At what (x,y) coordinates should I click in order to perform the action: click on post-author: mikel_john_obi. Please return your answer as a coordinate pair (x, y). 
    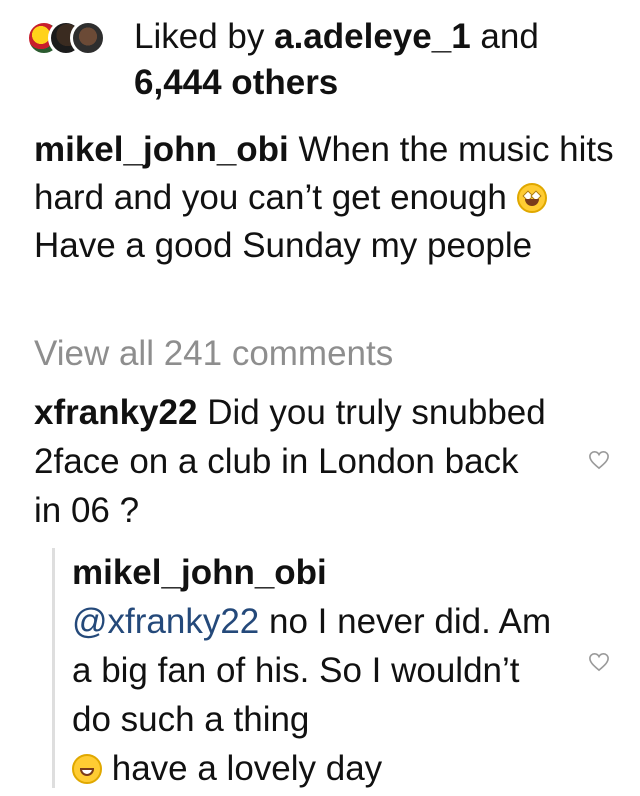
    Looking at the image, I should click on (161, 149).